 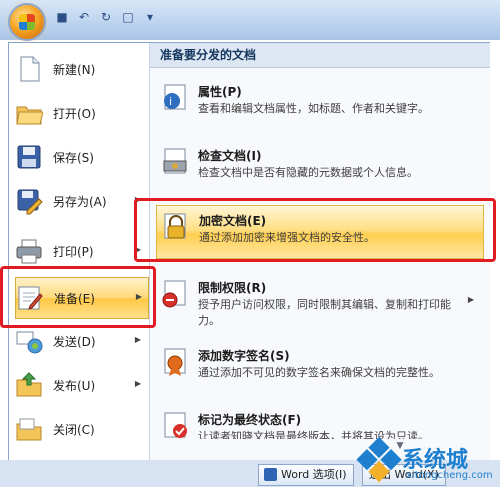 I want to click on menu-item-open: 打开(O), so click(x=81, y=113).